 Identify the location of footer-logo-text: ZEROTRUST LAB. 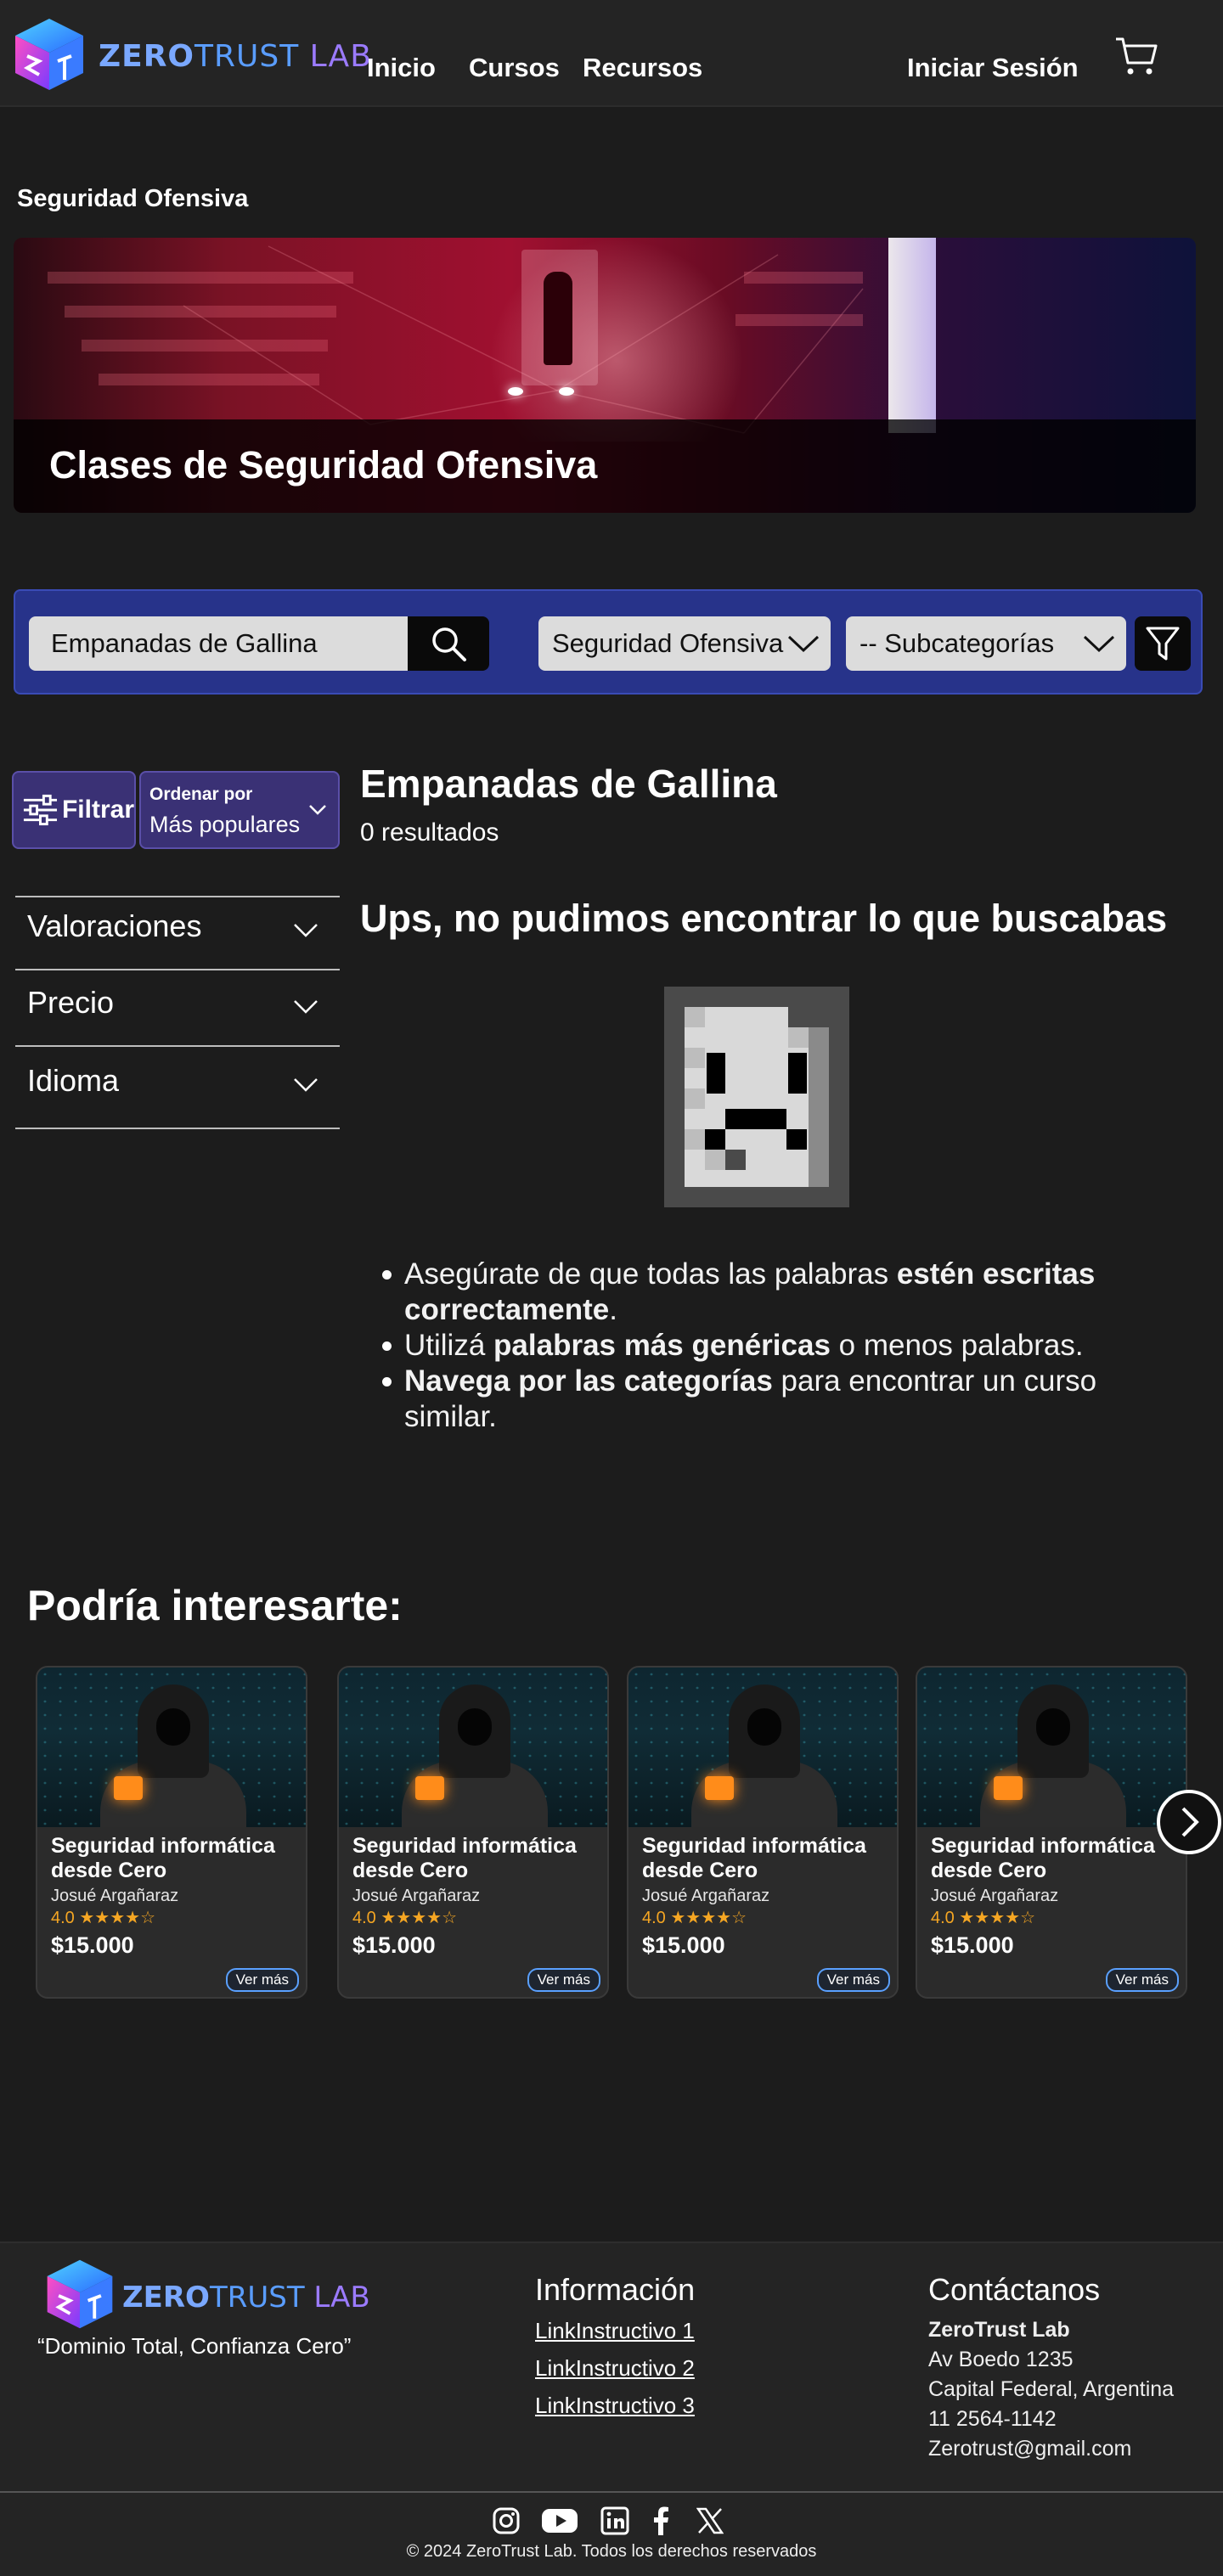
(246, 2297).